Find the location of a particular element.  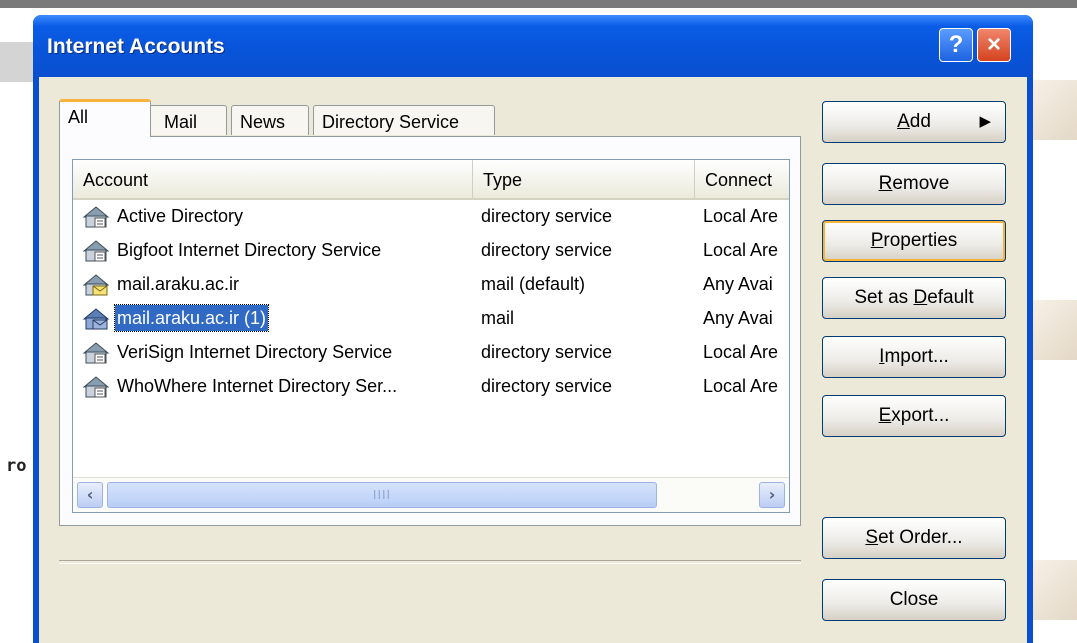

column-header-account: Account is located at coordinates (273, 179).